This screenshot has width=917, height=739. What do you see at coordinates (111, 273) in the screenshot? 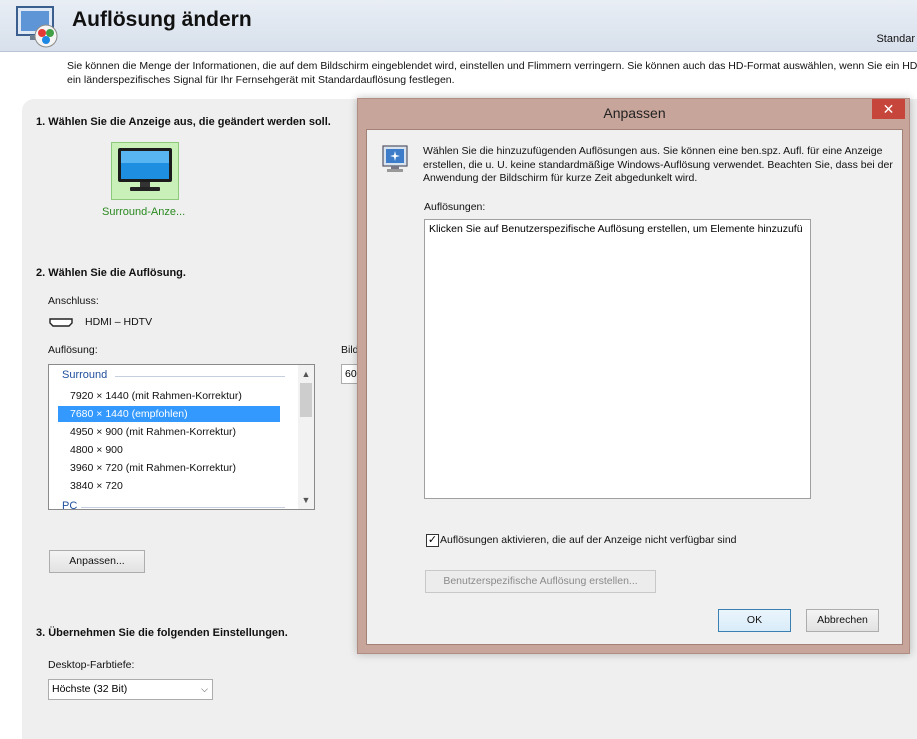
I see `step2-heading: 2. Wählen Sie die Auflösung.` at bounding box center [111, 273].